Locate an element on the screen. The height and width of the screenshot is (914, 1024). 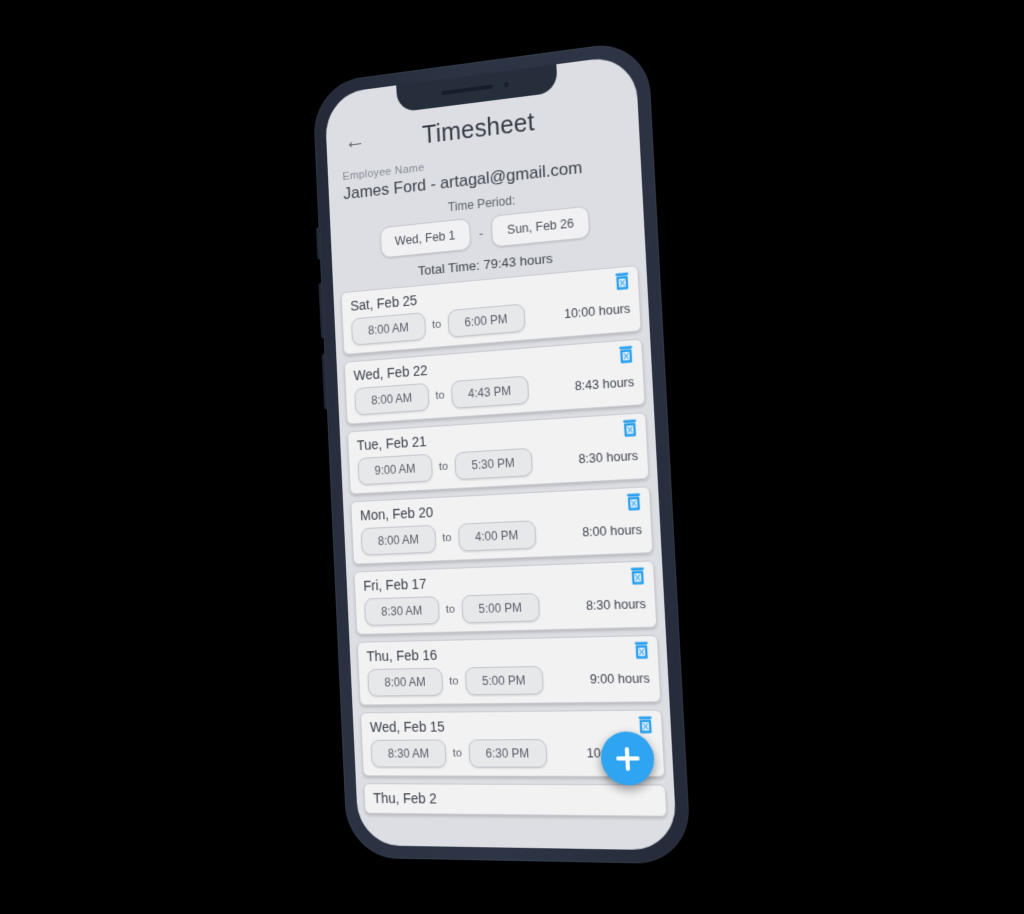
entry-end-time: 6:30 PM is located at coordinates (507, 753).